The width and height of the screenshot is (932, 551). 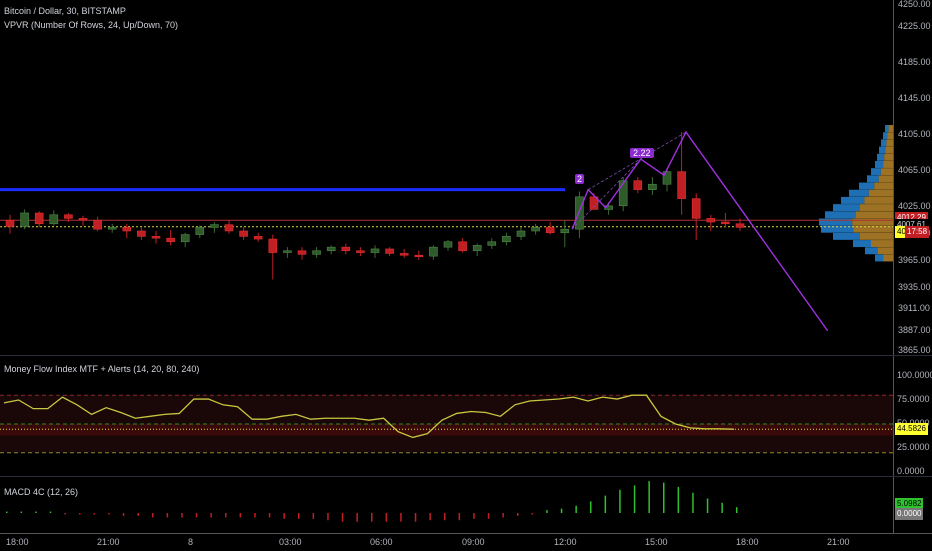 I want to click on time-tick: 8, so click(x=191, y=542).